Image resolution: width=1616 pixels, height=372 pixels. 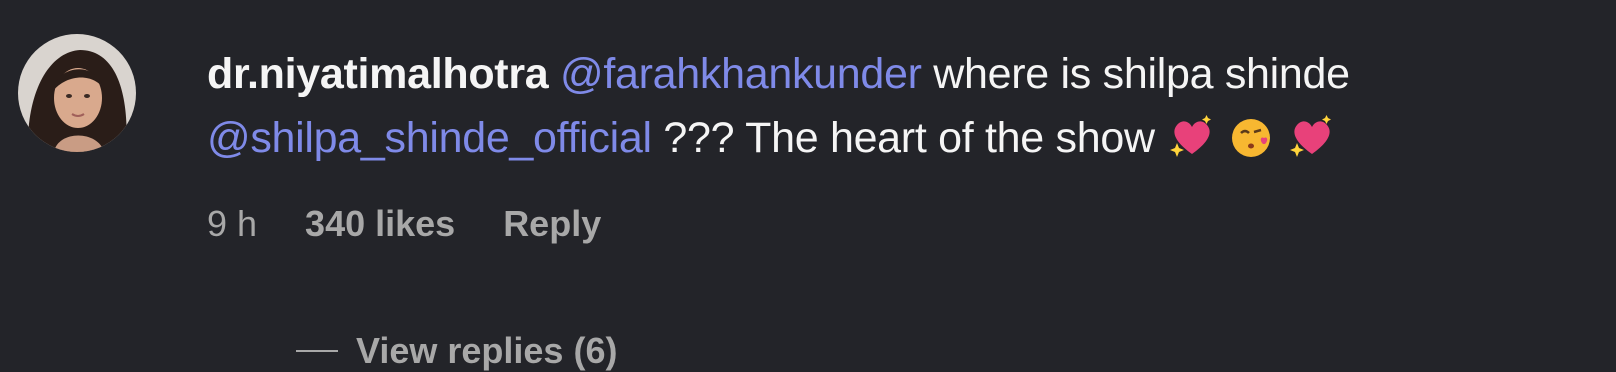 What do you see at coordinates (232, 224) in the screenshot?
I see `comment-timestamp: 9 h` at bounding box center [232, 224].